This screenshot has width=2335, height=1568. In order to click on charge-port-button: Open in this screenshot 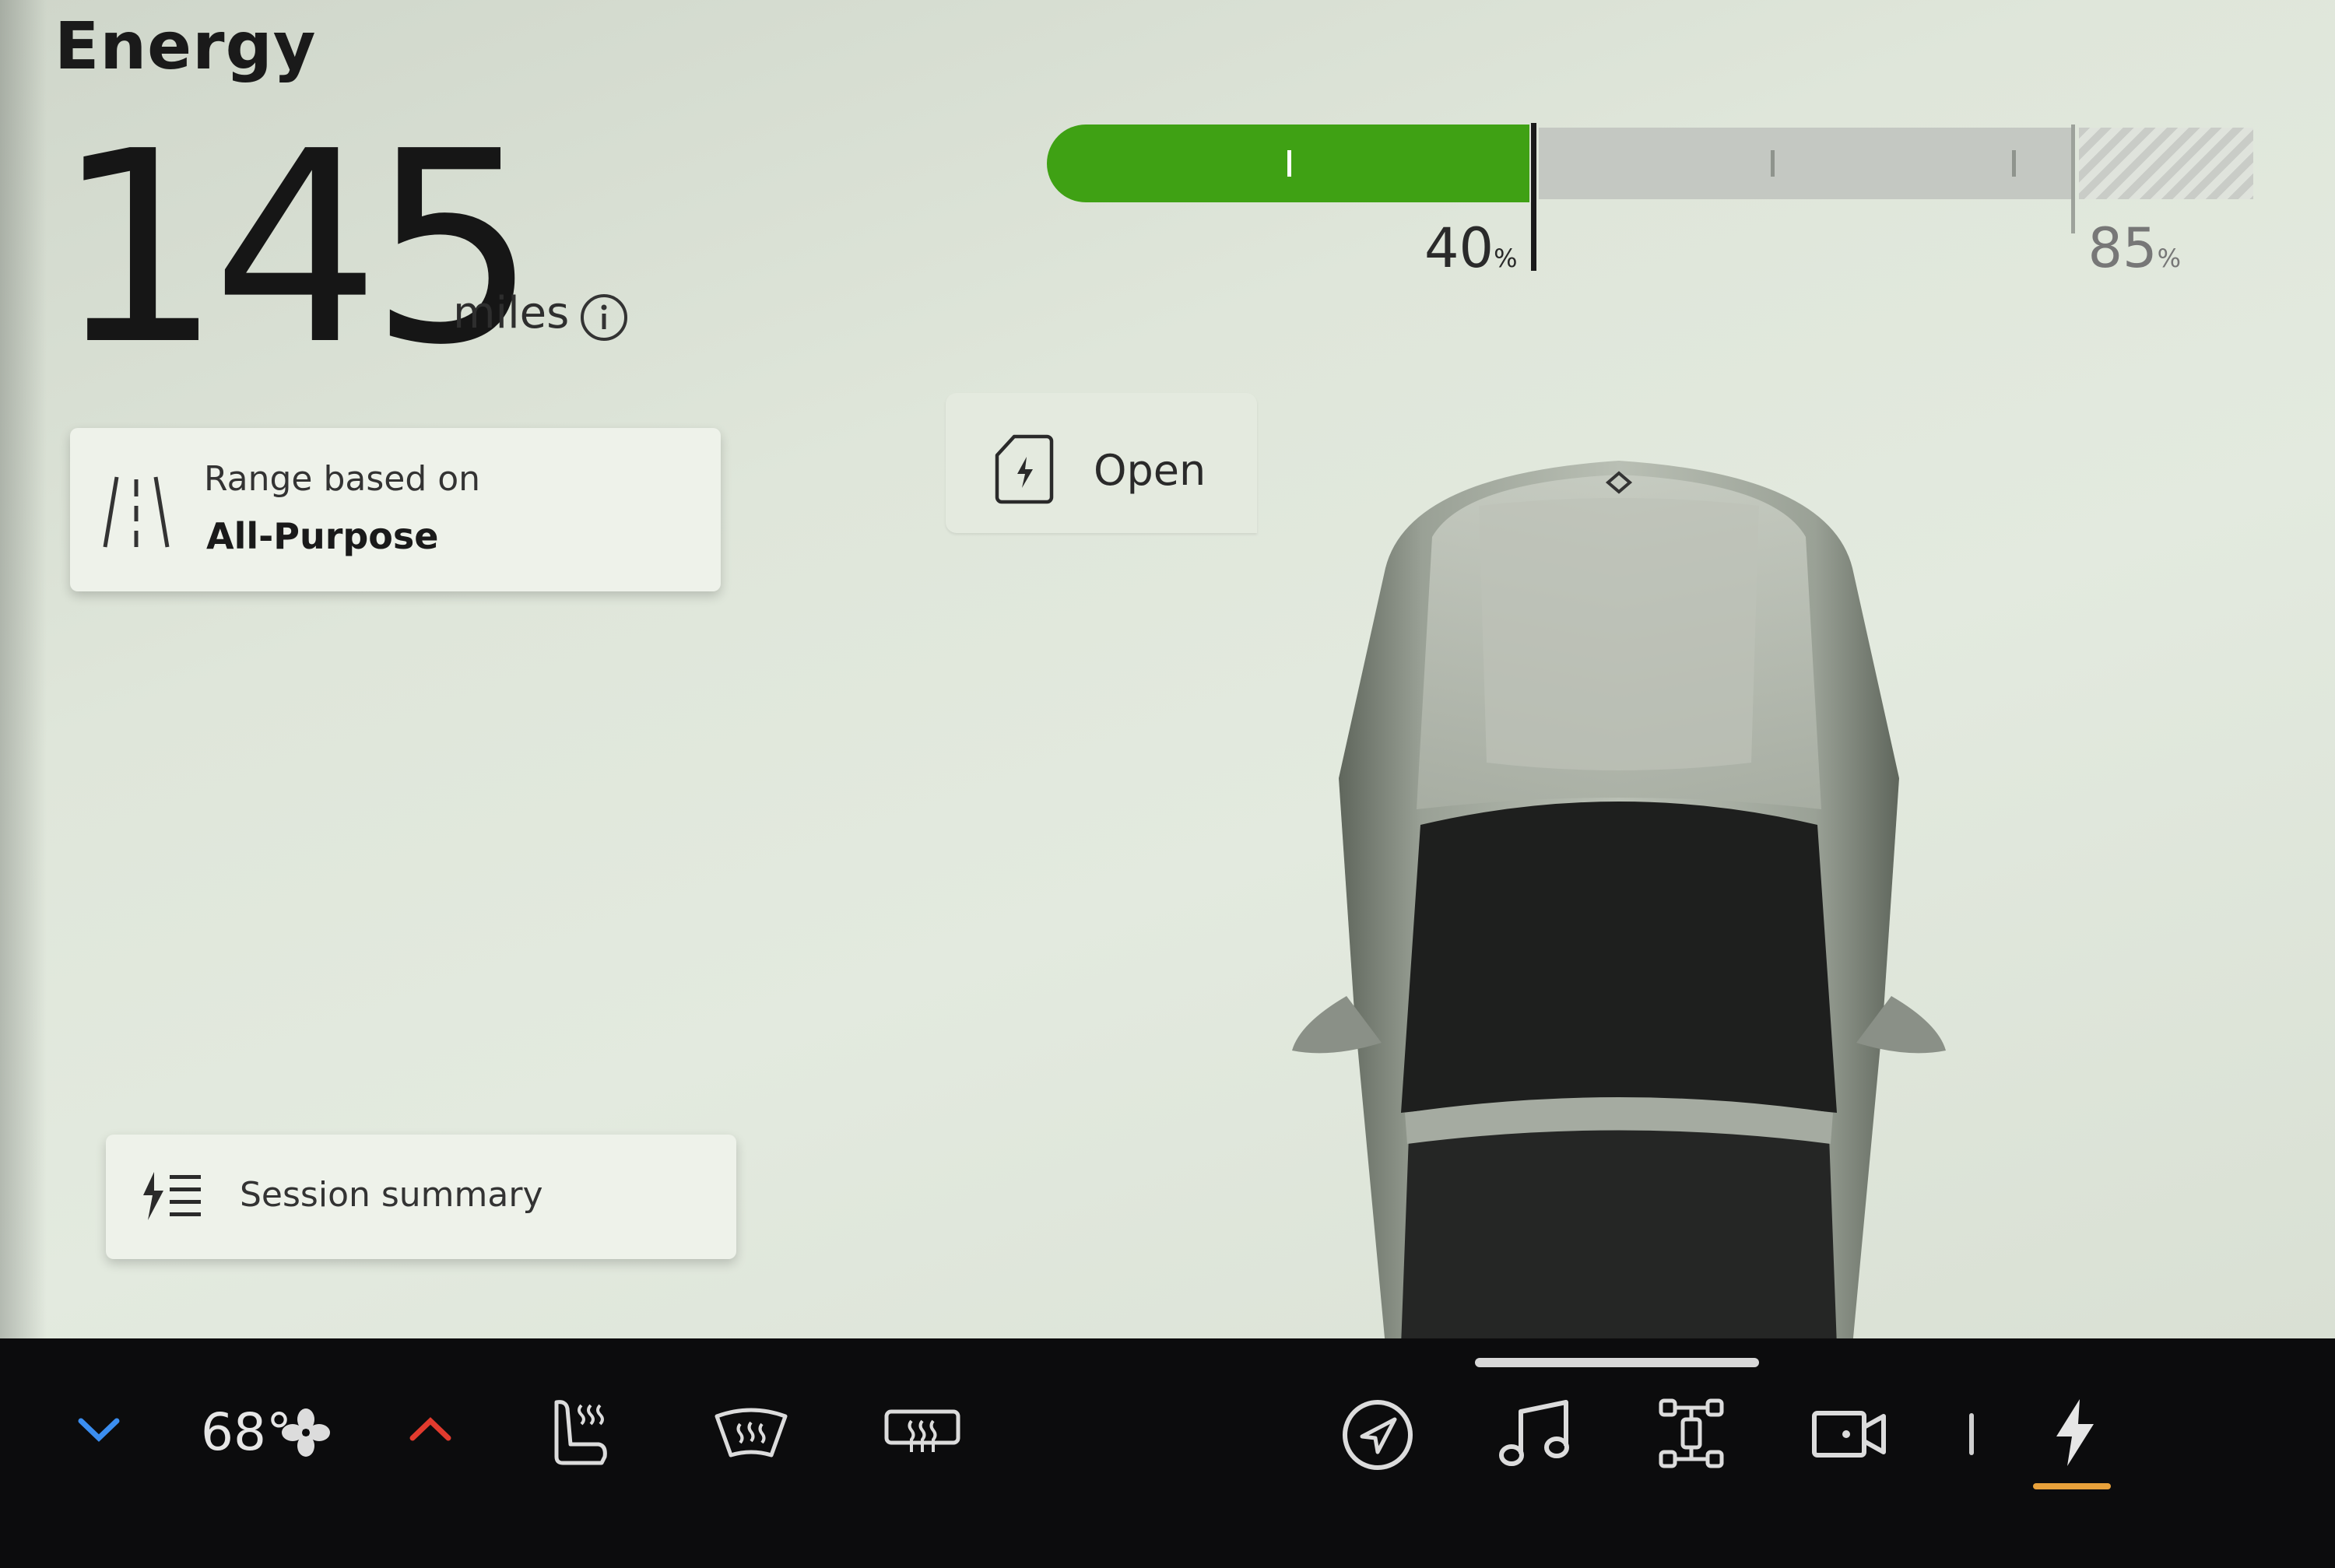, I will do `click(1101, 463)`.